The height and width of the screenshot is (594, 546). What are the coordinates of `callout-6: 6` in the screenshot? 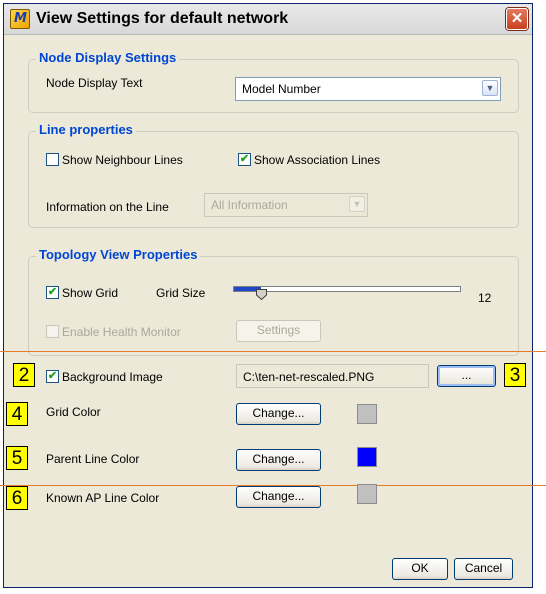 It's located at (17, 498).